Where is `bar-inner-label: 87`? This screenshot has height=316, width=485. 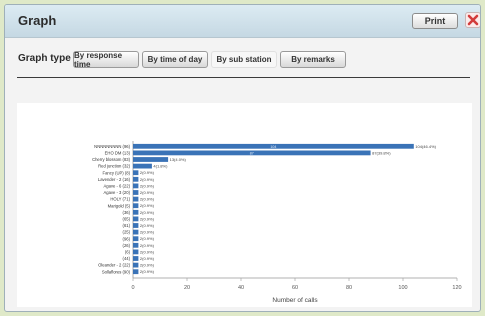 bar-inner-label: 87 is located at coordinates (252, 153).